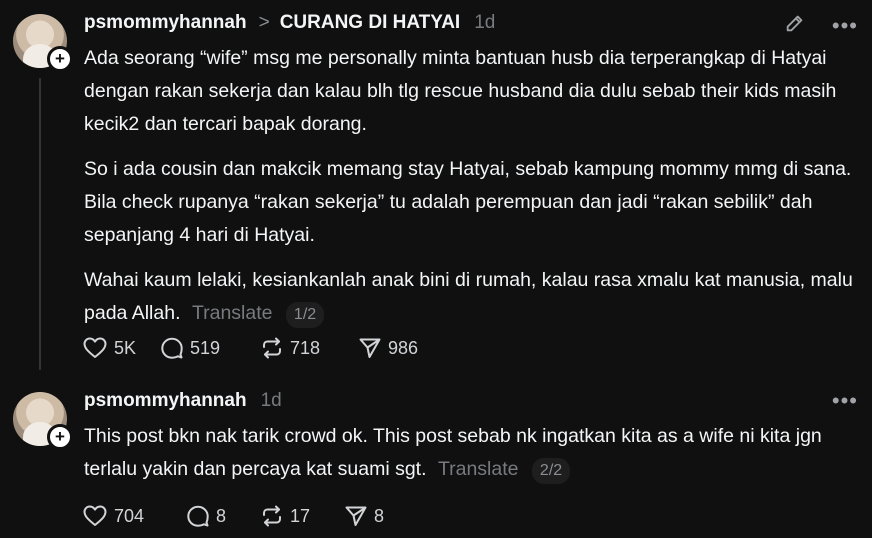 This screenshot has height=538, width=872. What do you see at coordinates (40, 224) in the screenshot?
I see `thread-connector-line` at bounding box center [40, 224].